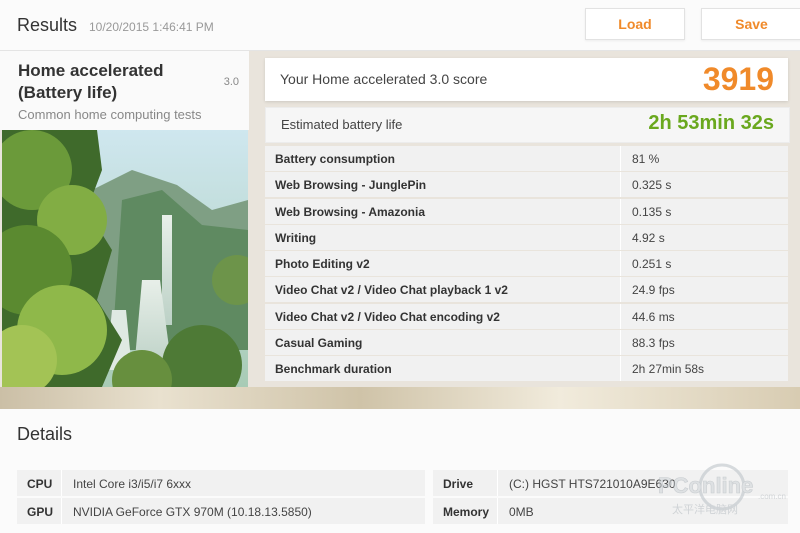 This screenshot has width=800, height=533. I want to click on battery-life-value: 2h 53min 32s, so click(711, 123).